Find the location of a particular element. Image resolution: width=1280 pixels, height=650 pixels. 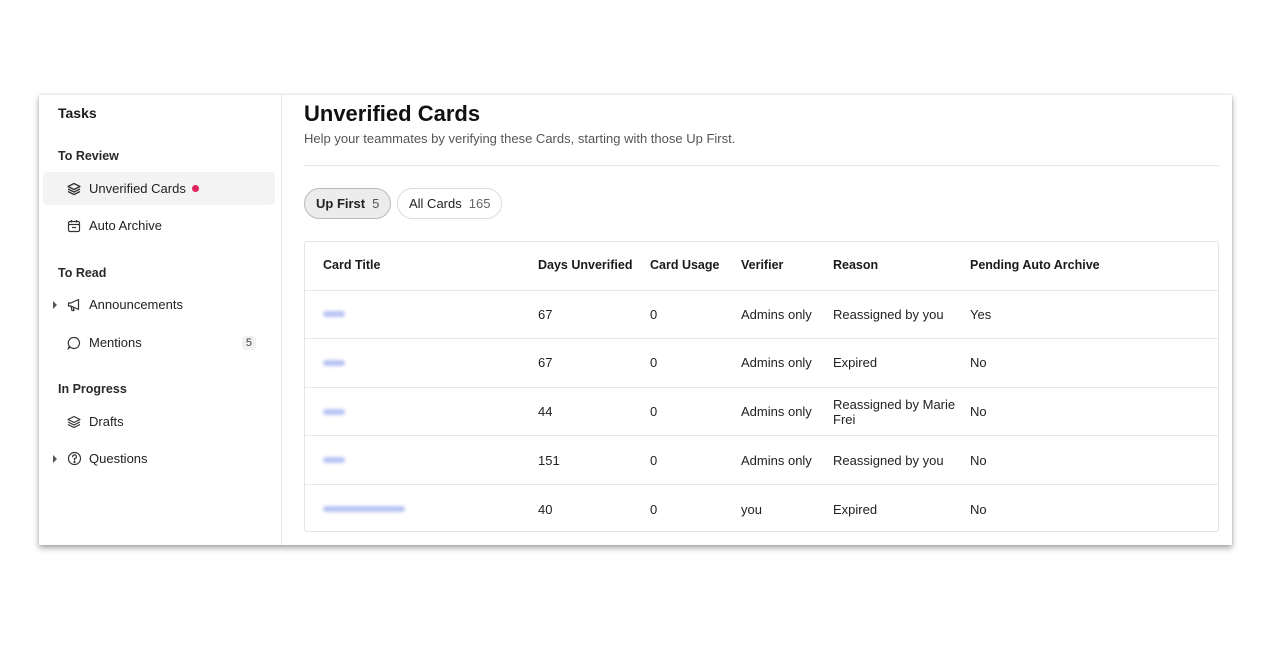

chat-bubble-icon is located at coordinates (74, 343).